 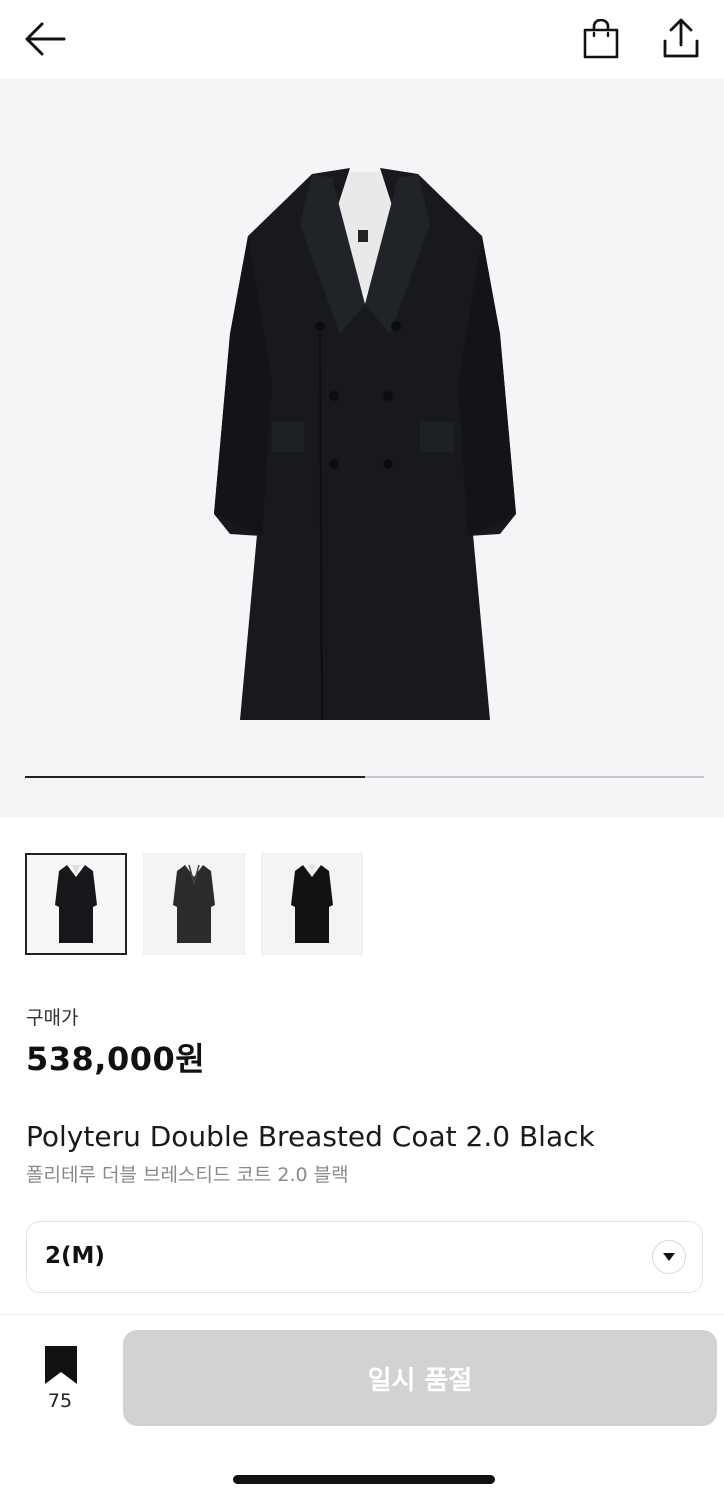 What do you see at coordinates (187, 1175) in the screenshot?
I see `product-name-korean: 폴리테루 더블 브레스티드 코트 2.0 블랙` at bounding box center [187, 1175].